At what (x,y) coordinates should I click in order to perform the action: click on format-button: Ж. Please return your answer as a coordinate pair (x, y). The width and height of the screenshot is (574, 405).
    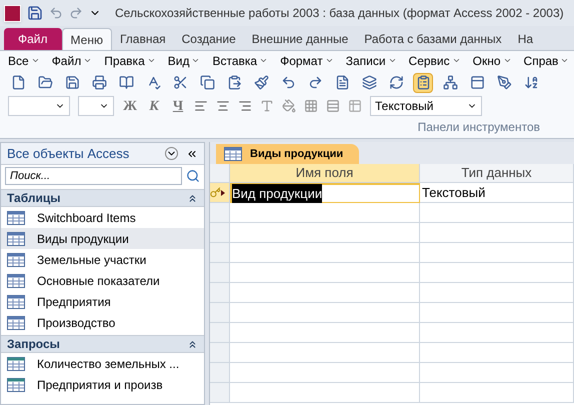
    Looking at the image, I should click on (130, 106).